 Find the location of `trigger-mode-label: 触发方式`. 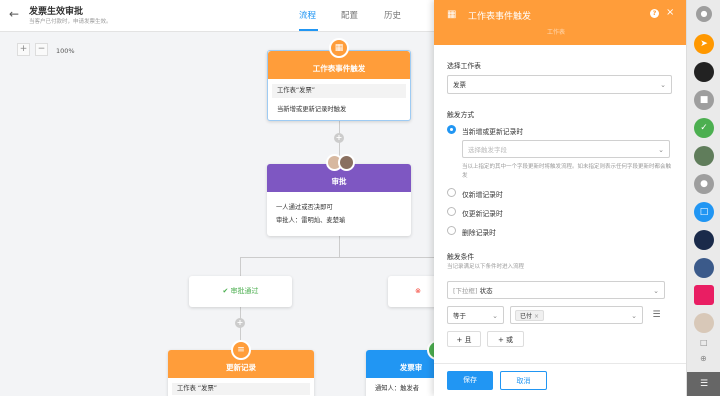

trigger-mode-label: 触发方式 is located at coordinates (461, 115).